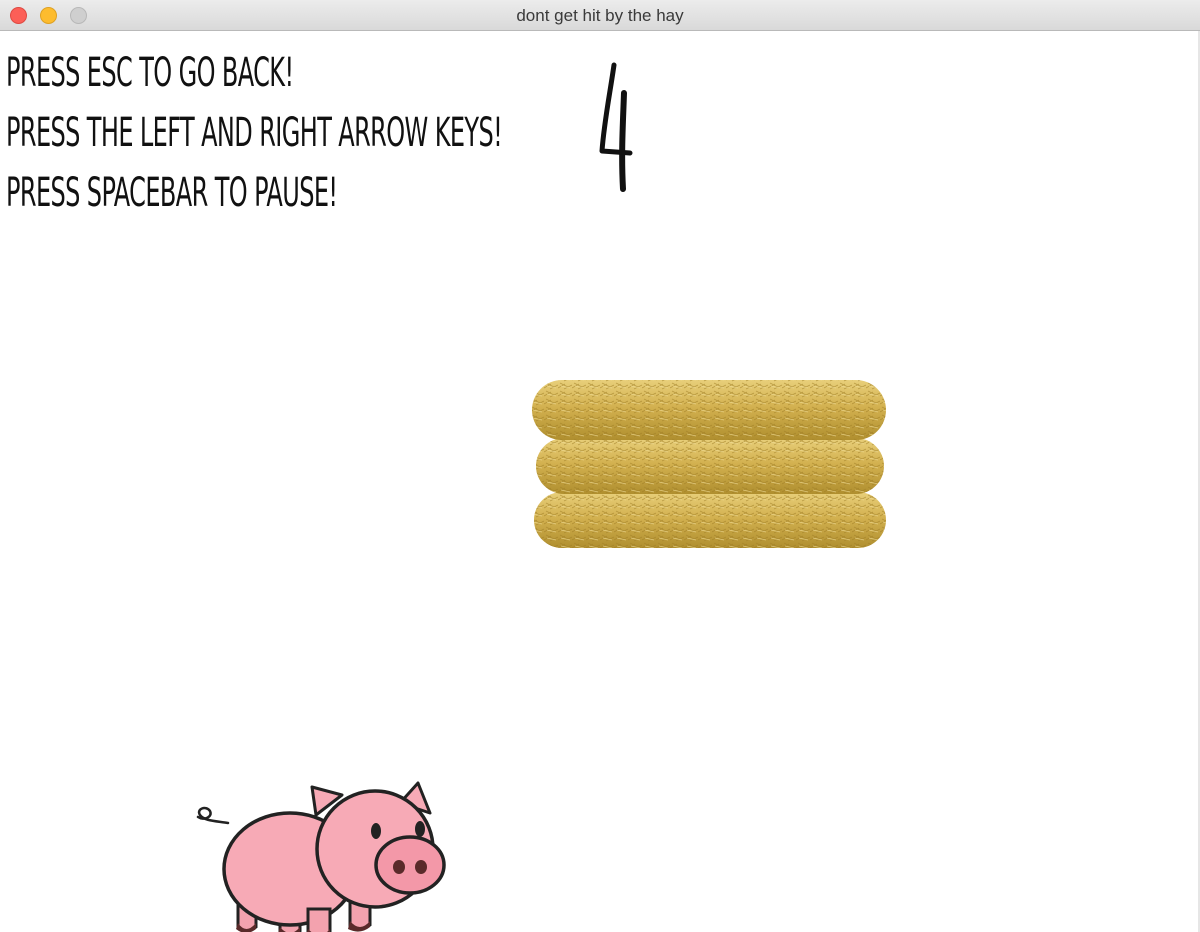 This screenshot has width=1200, height=932. Describe the element at coordinates (616, 127) in the screenshot. I see `counter-glyph` at that location.